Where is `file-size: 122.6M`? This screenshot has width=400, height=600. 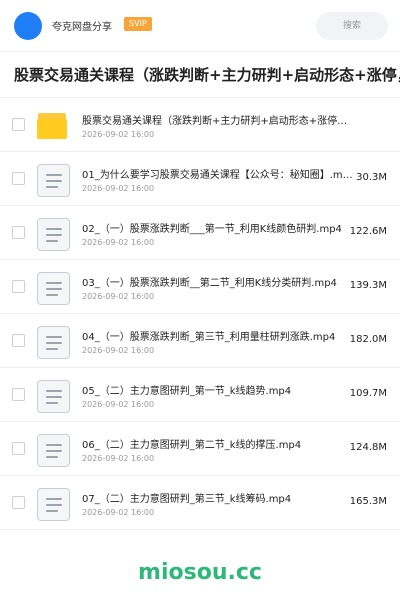 file-size: 122.6M is located at coordinates (368, 231).